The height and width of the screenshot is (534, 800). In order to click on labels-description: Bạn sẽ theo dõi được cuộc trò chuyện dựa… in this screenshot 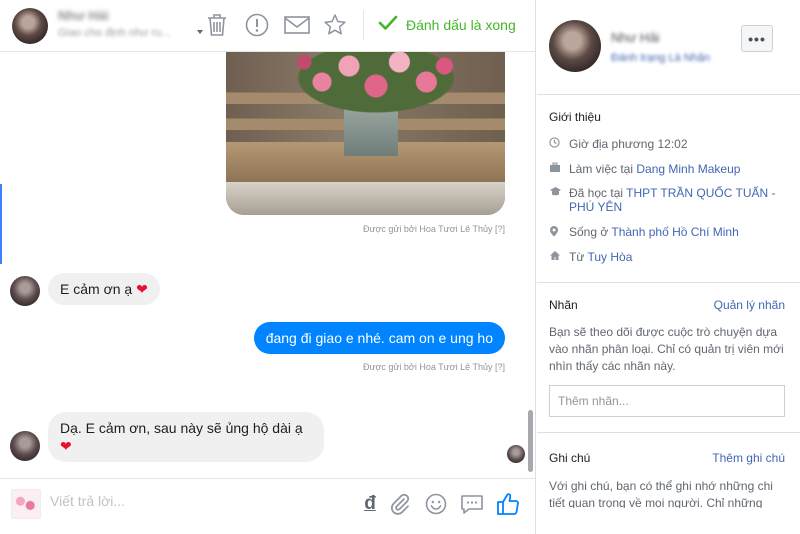, I will do `click(666, 349)`.